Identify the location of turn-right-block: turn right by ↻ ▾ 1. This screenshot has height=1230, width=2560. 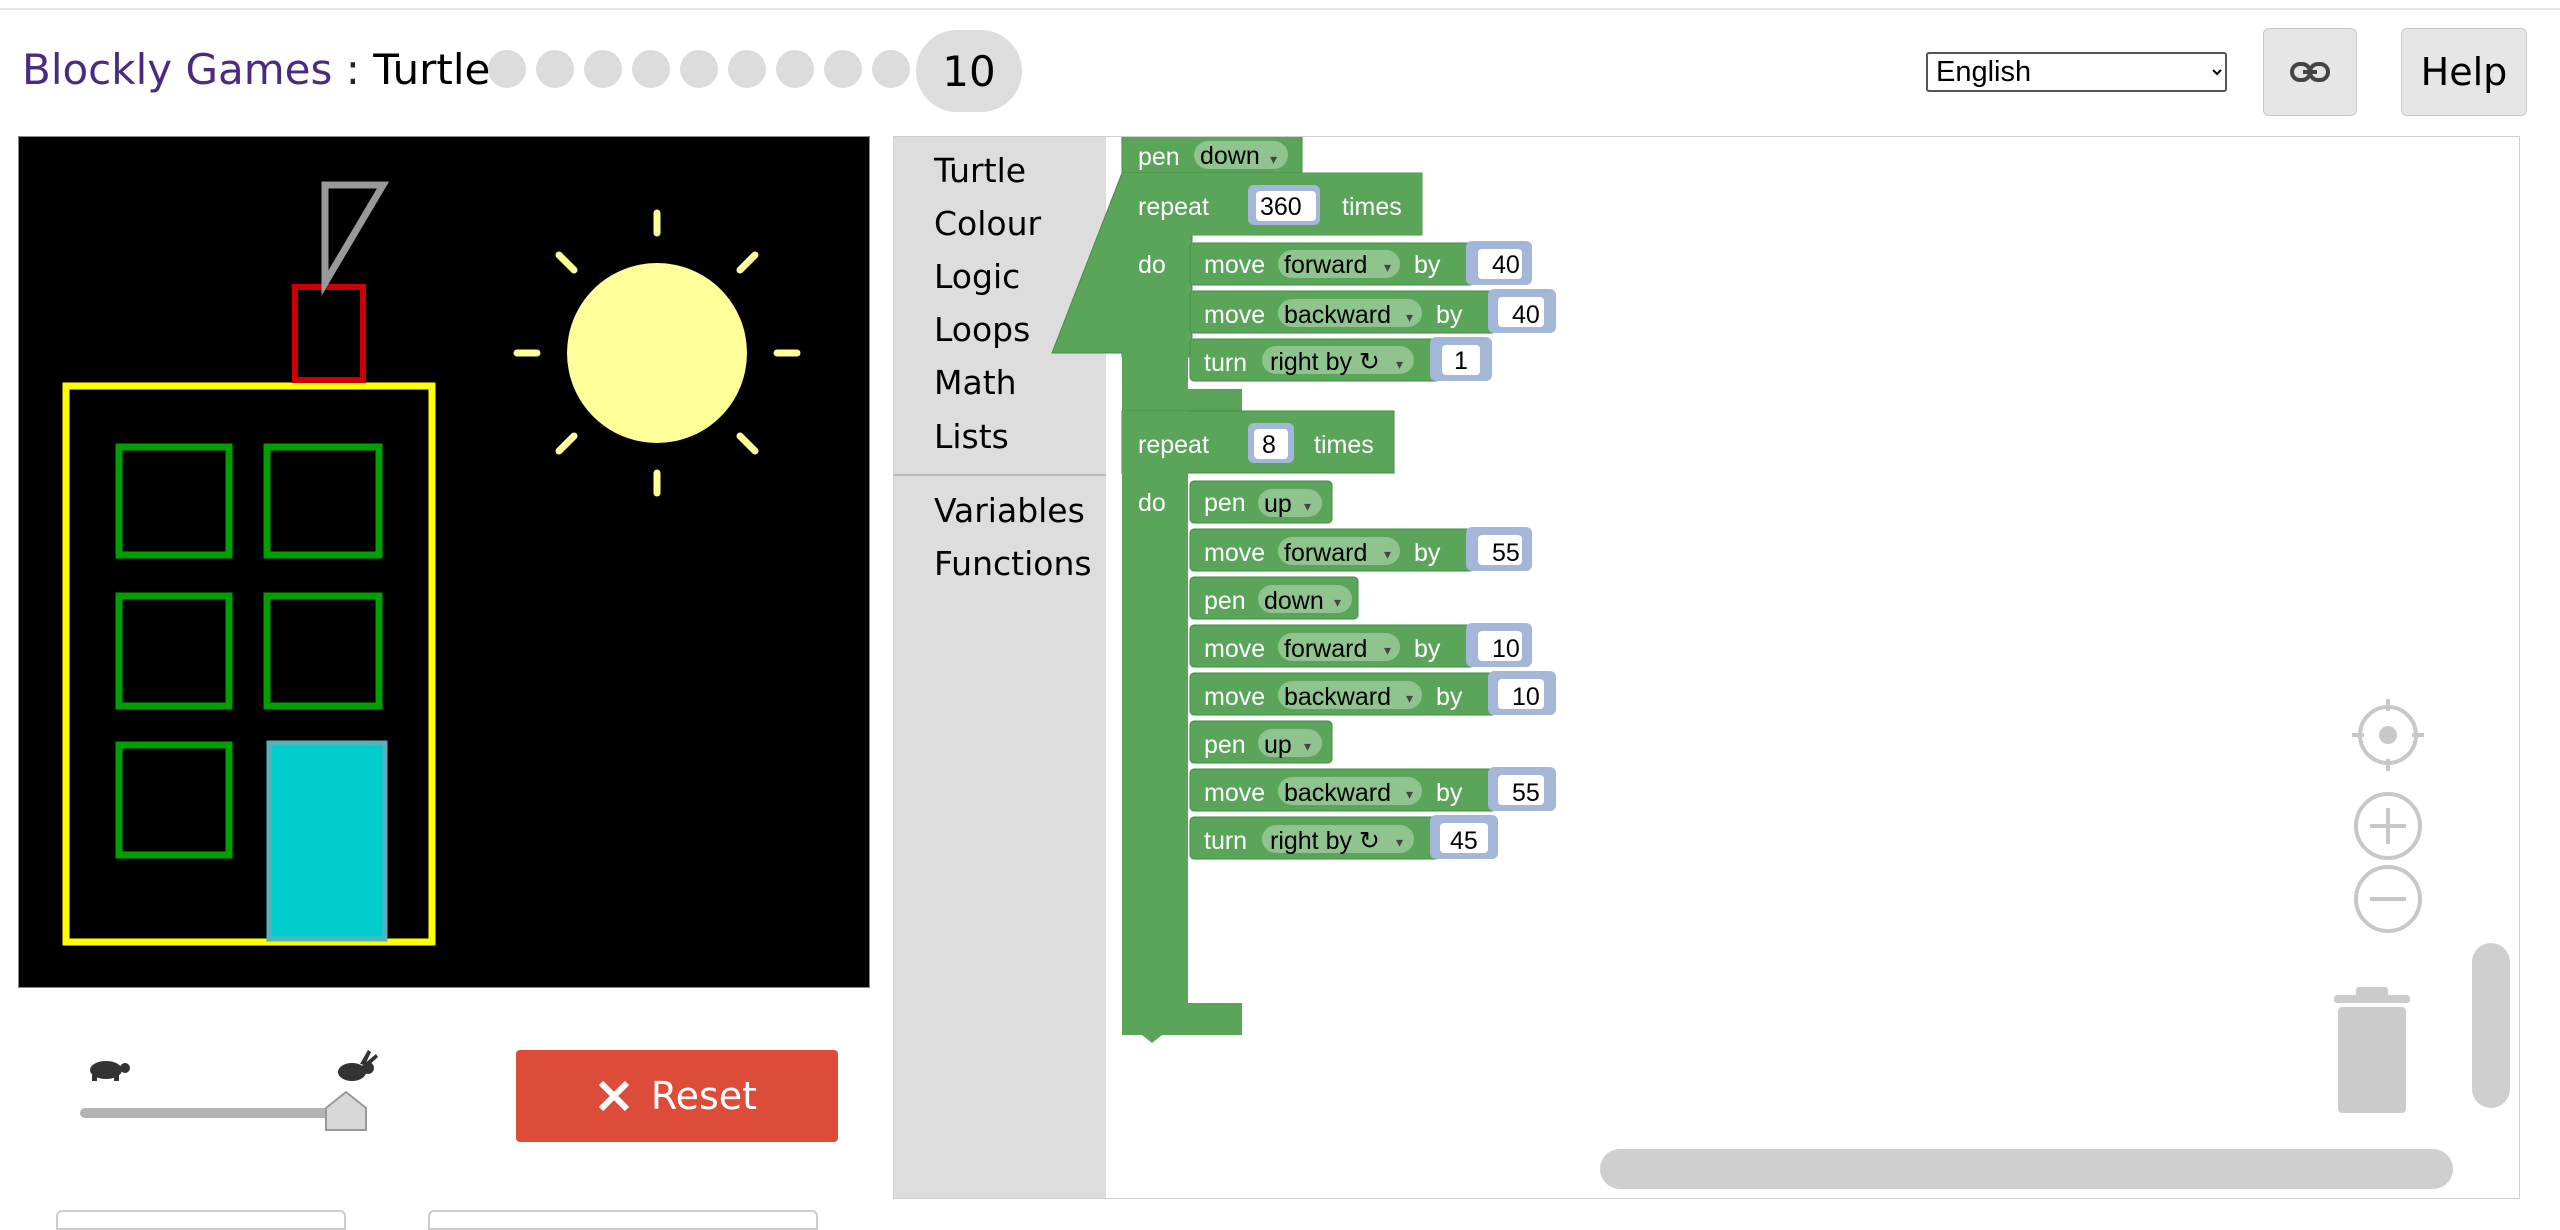
(1340, 359).